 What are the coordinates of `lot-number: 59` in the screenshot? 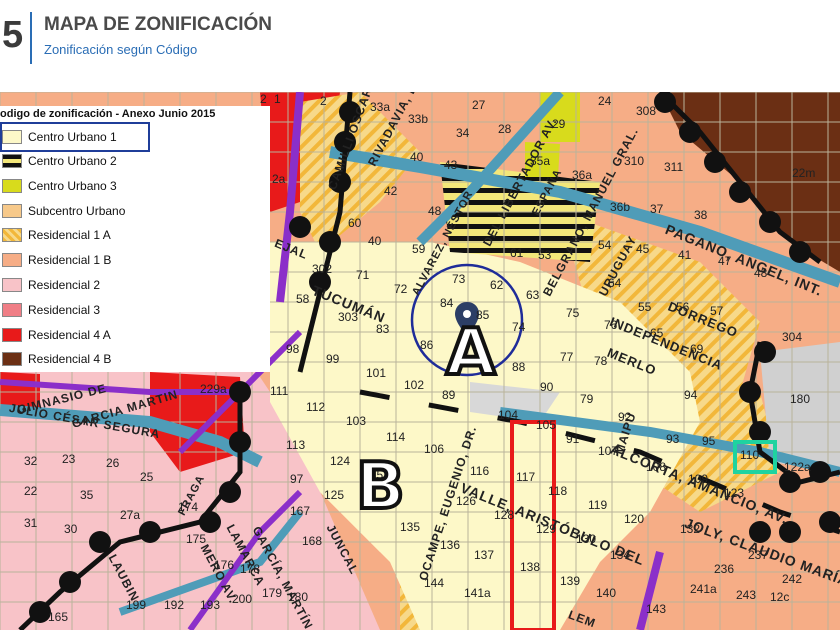 It's located at (419, 249).